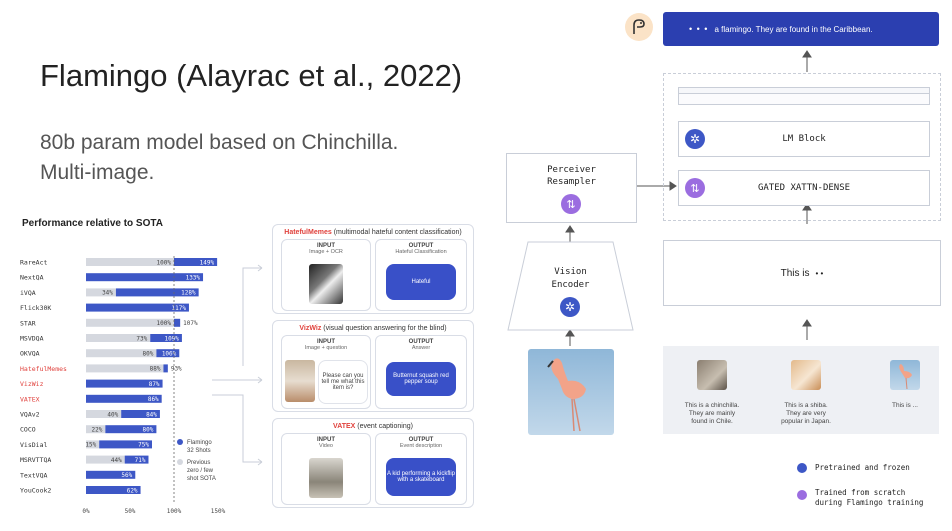  Describe the element at coordinates (862, 467) in the screenshot. I see `frozen-legend-label: Pretrained and frozen` at that location.